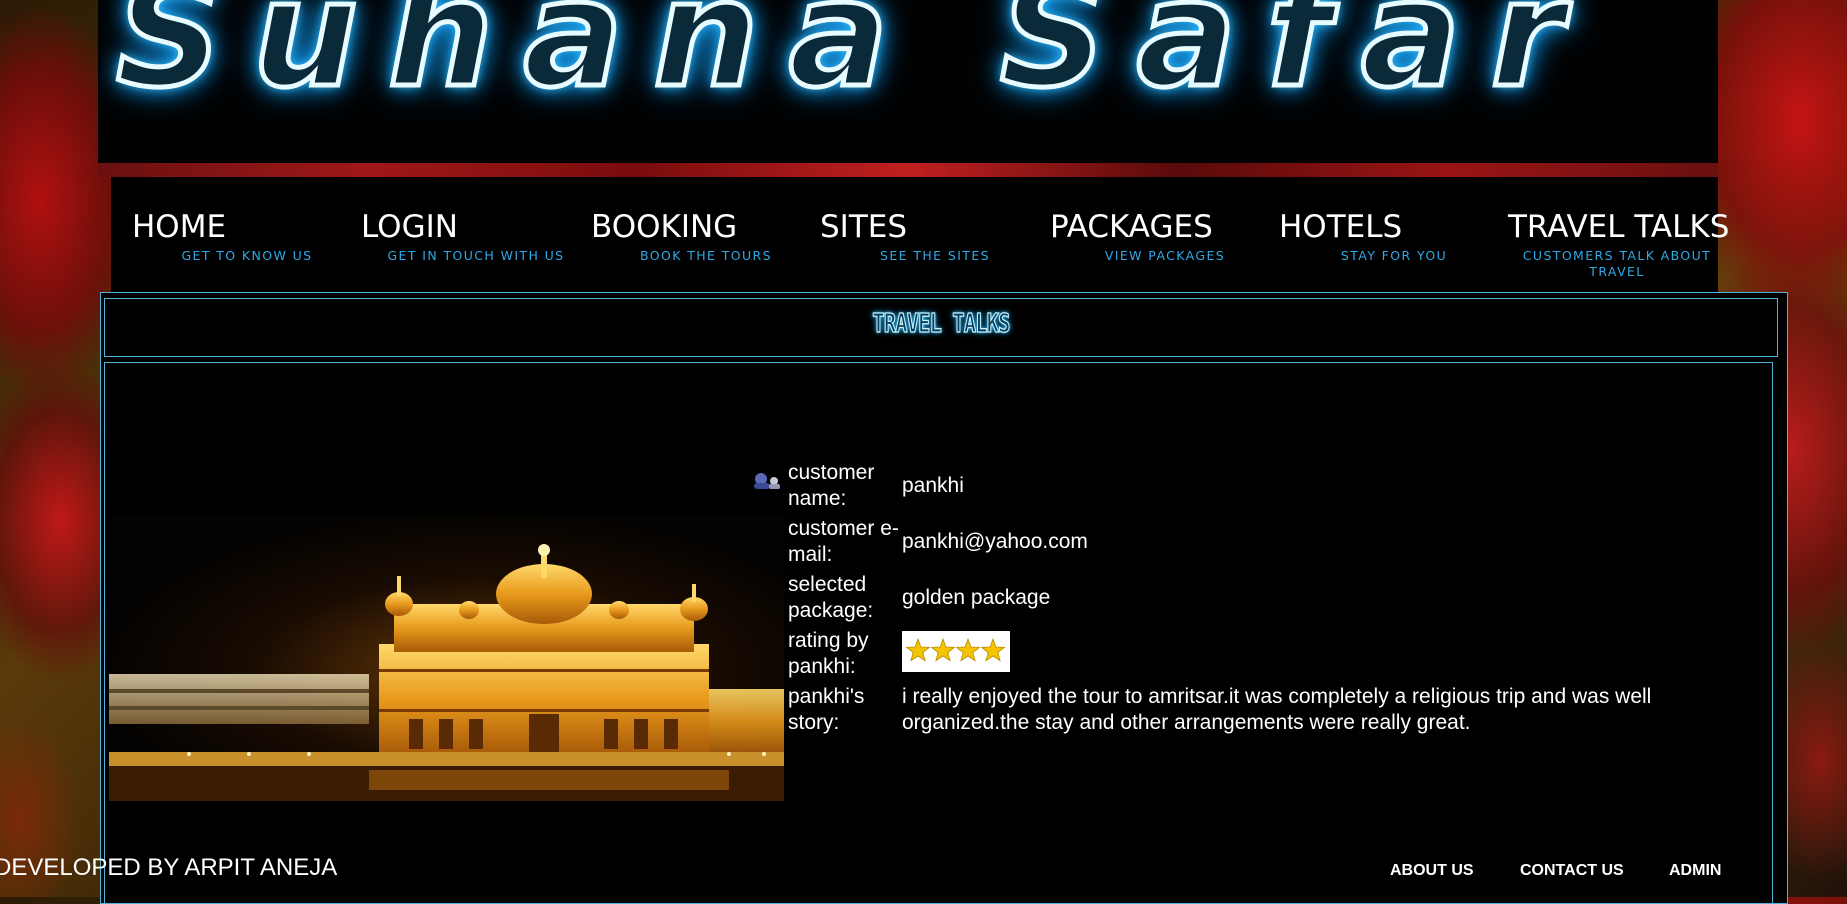  I want to click on temple-illustration, so click(446, 657).